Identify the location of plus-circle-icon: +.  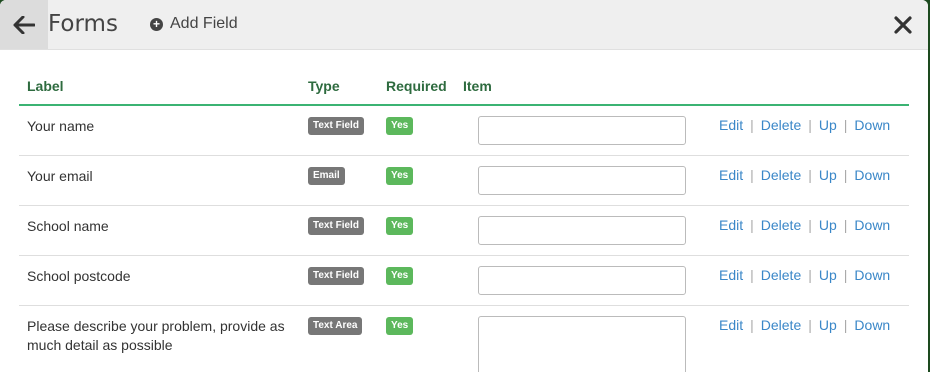
(156, 24).